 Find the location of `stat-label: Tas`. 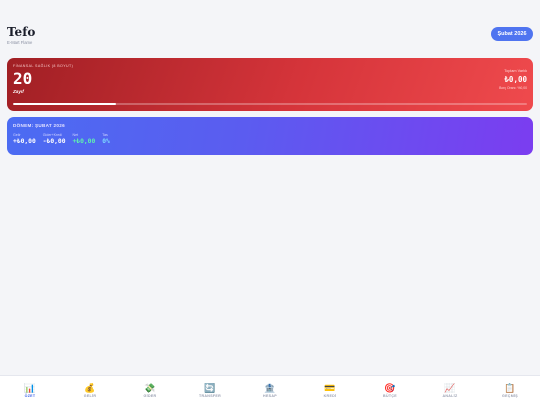

stat-label: Tas is located at coordinates (105, 135).